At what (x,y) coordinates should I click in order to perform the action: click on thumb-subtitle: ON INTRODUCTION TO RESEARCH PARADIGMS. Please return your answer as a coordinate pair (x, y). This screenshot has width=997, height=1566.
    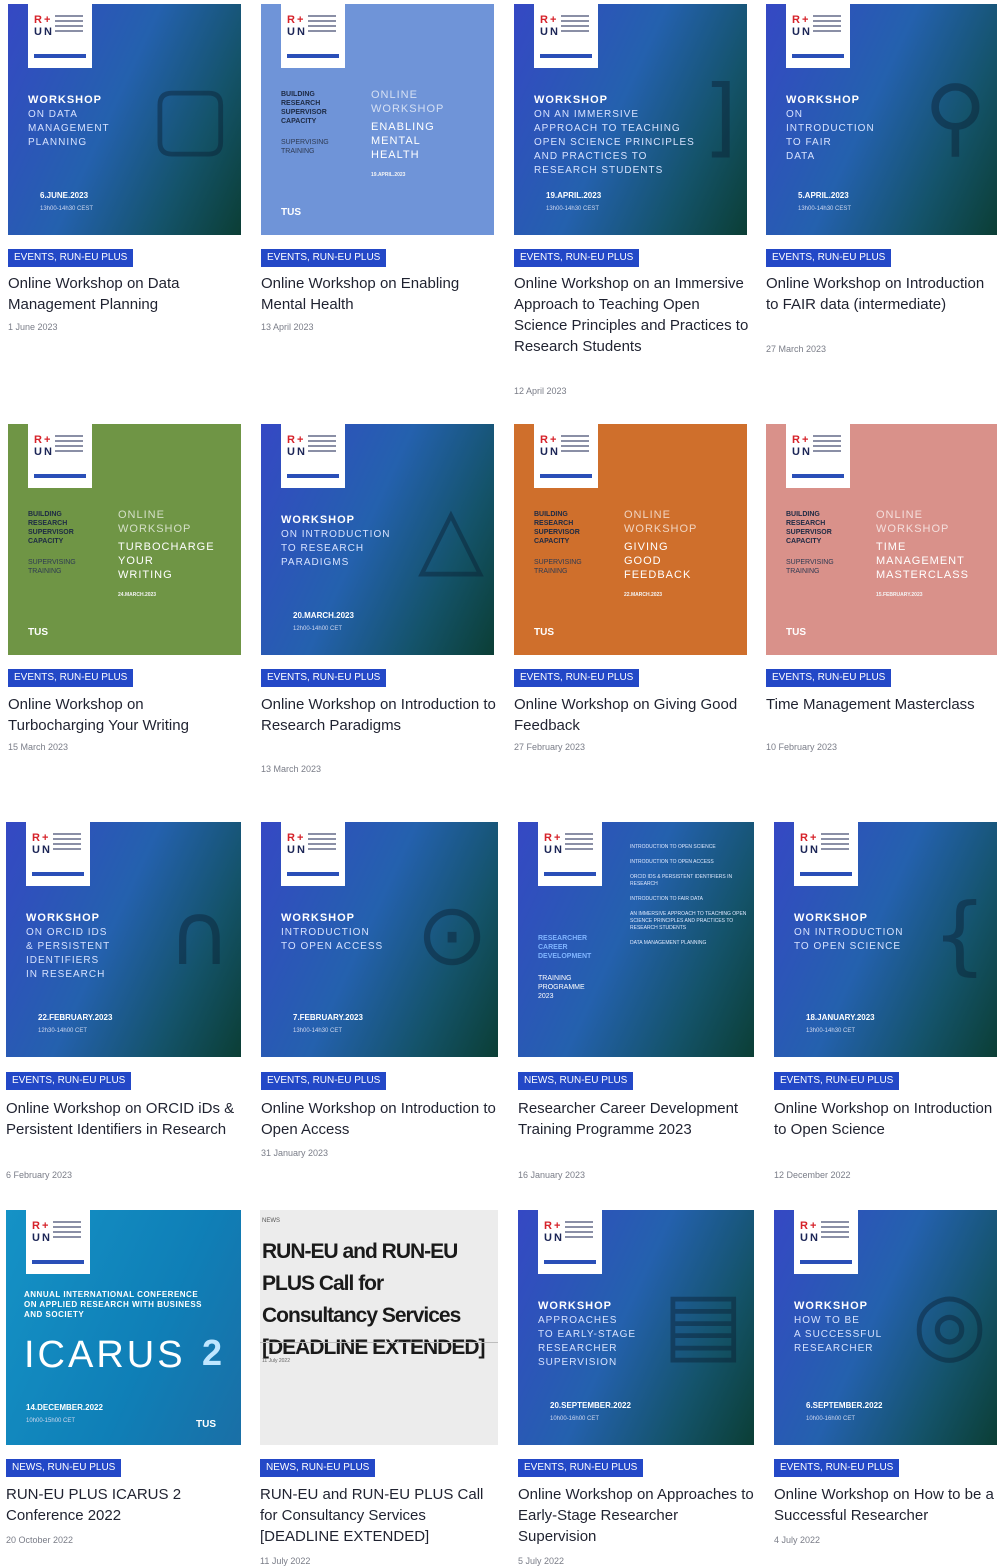
    Looking at the image, I should click on (336, 548).